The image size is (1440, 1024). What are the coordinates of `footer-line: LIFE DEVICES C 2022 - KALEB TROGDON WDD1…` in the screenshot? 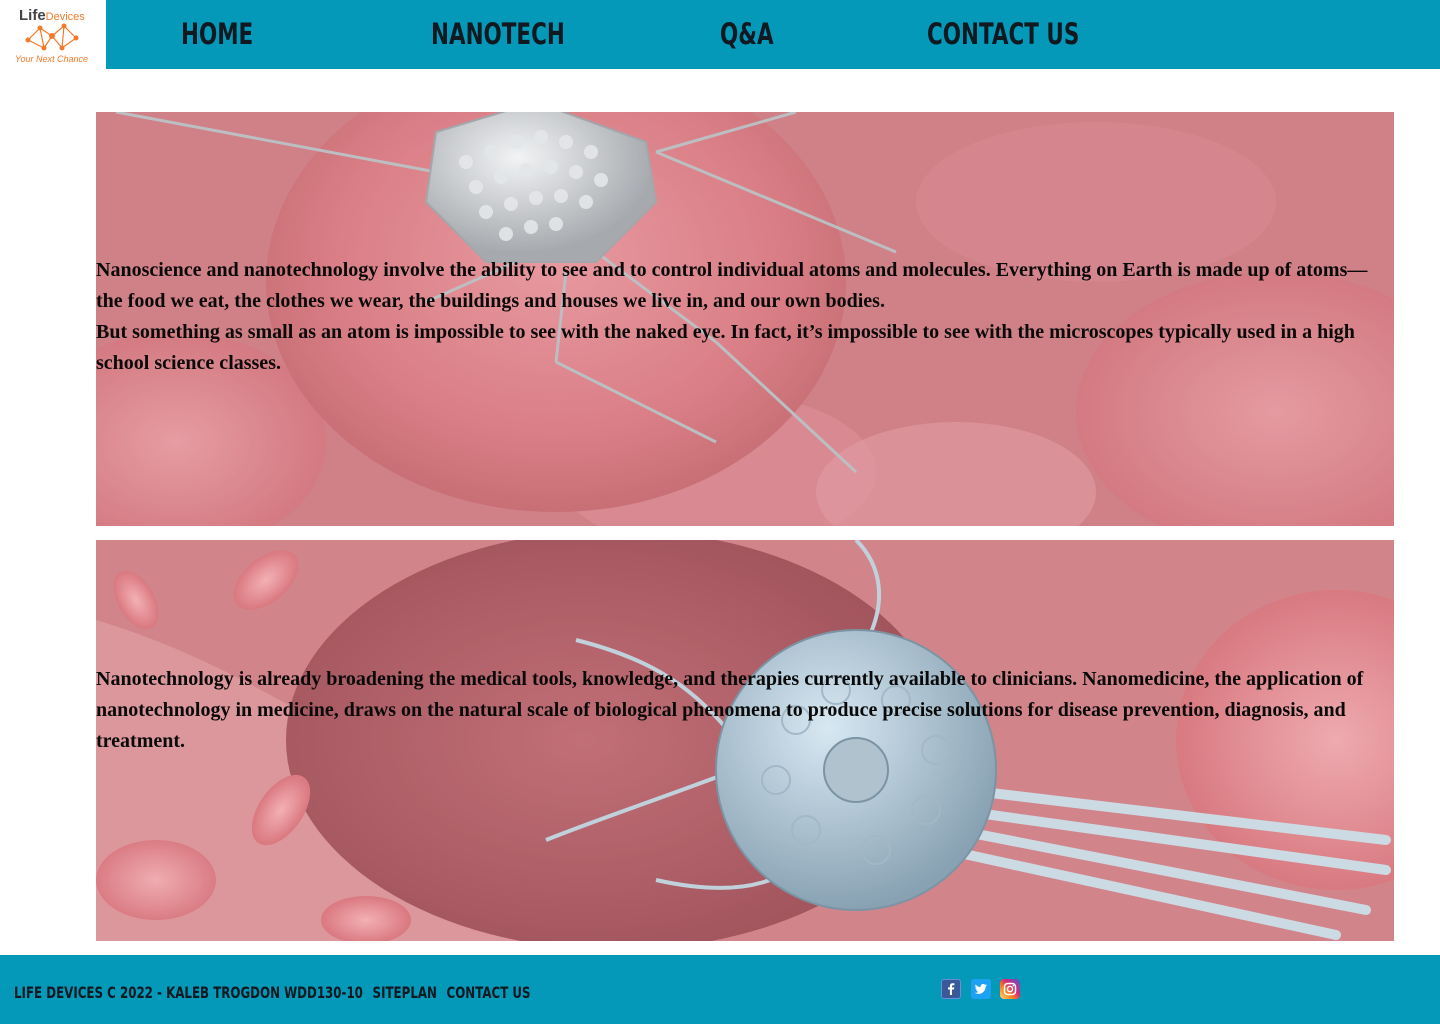 It's located at (277, 993).